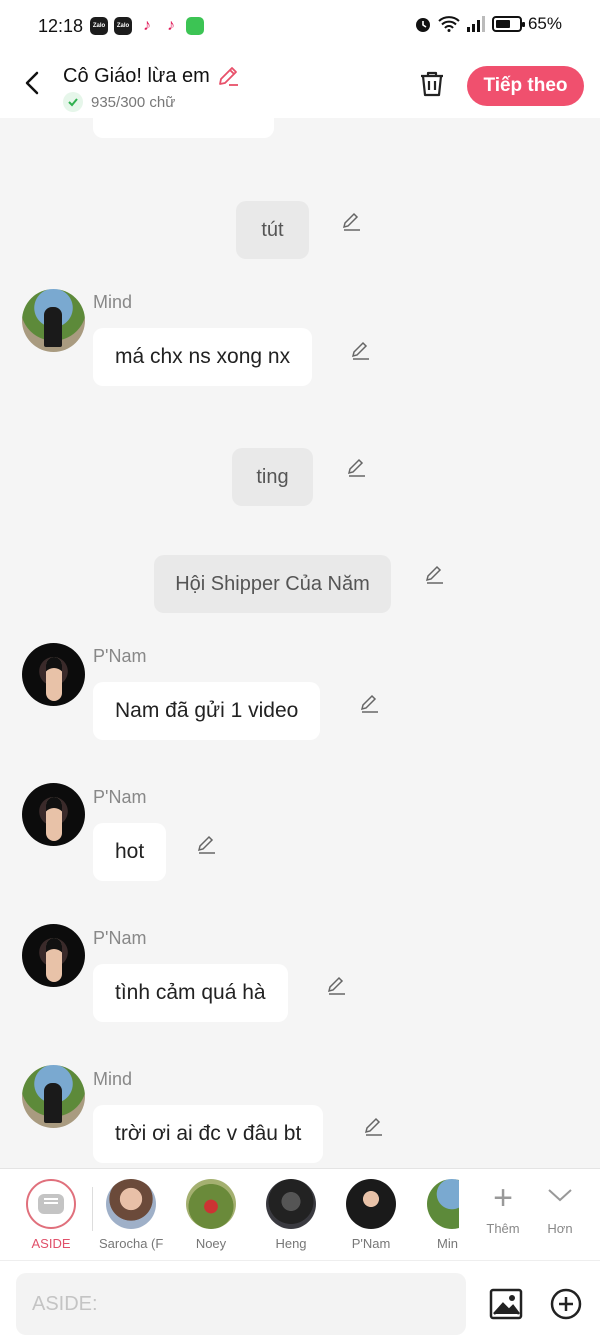 The width and height of the screenshot is (600, 1343). I want to click on word-count-text: 935/300 chữ, so click(133, 102).